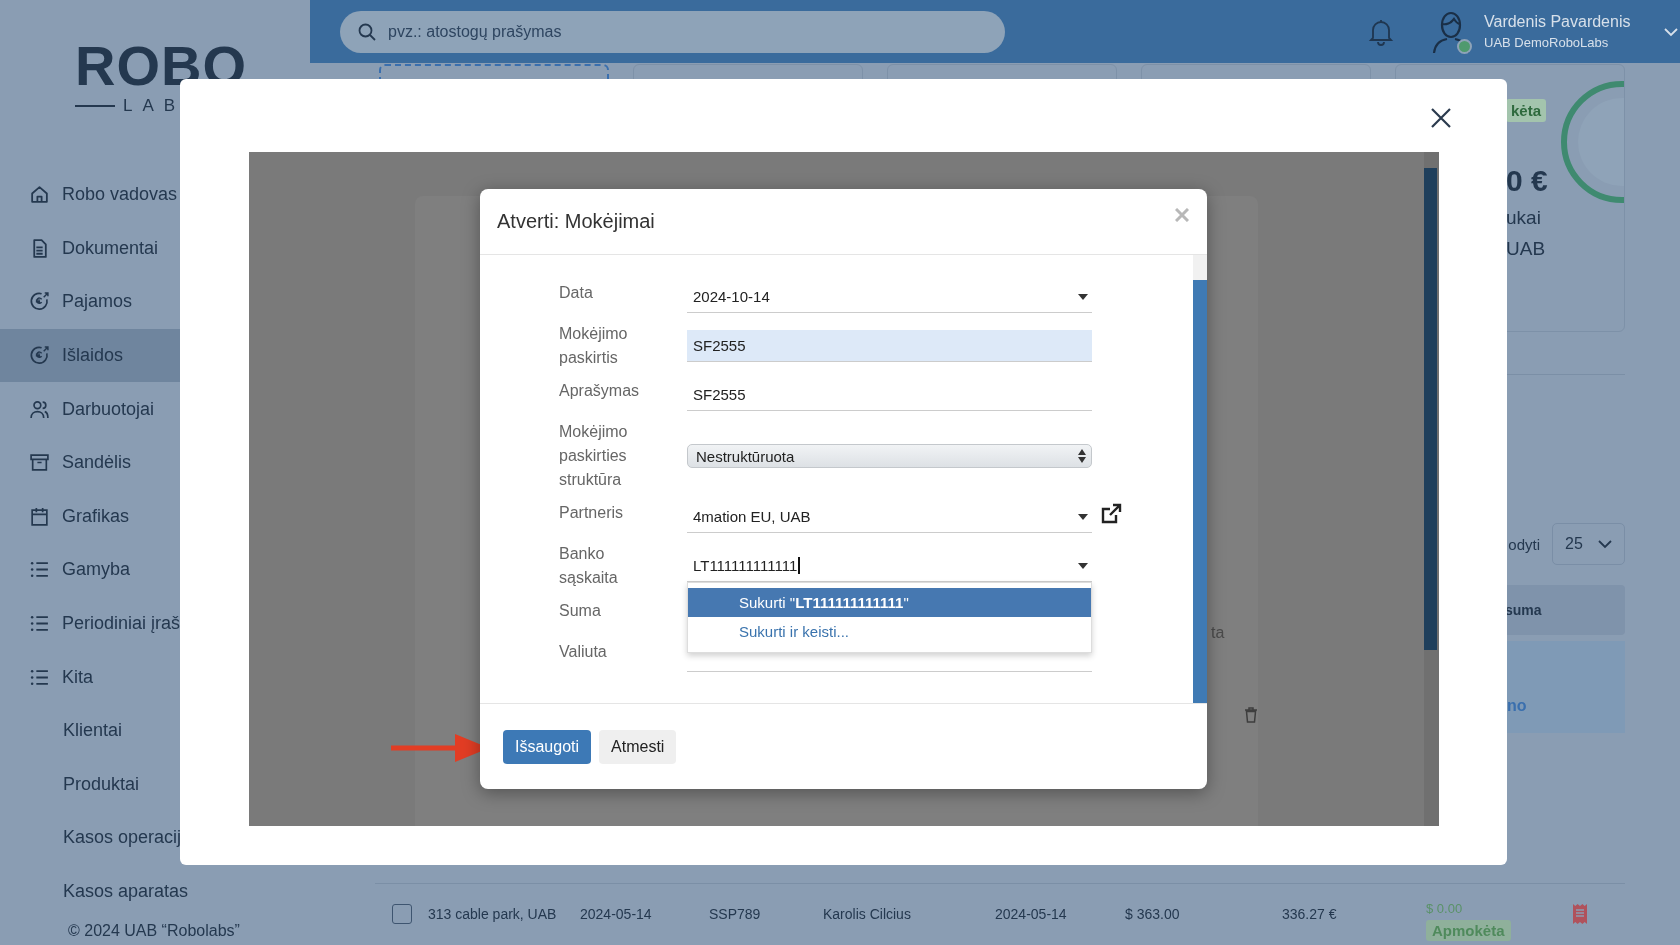 The image size is (1680, 945). Describe the element at coordinates (1558, 22) in the screenshot. I see `user-name: Vardenis Pavardenis` at that location.